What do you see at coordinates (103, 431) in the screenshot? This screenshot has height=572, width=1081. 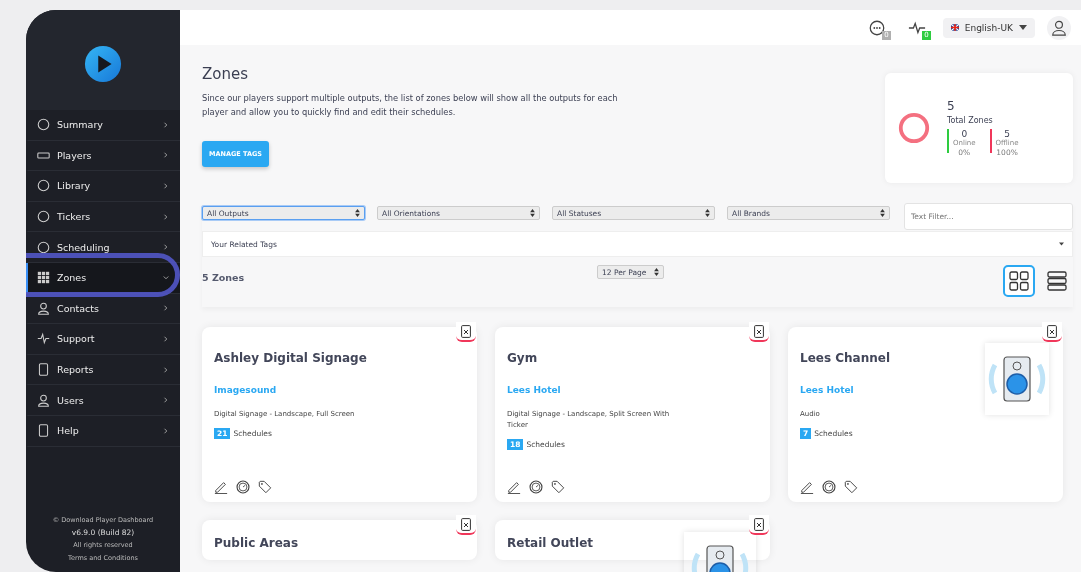 I see `nav-item: Help` at bounding box center [103, 431].